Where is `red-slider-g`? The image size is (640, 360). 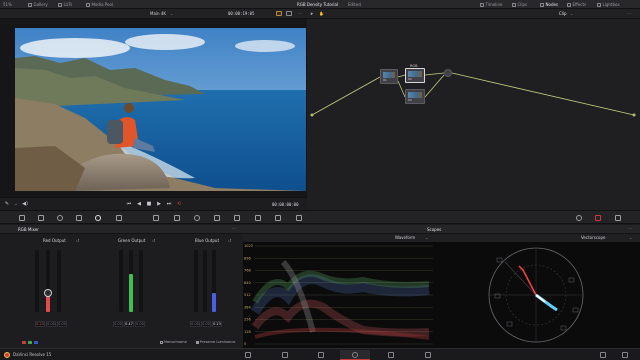
red-slider-g is located at coordinates (48, 281).